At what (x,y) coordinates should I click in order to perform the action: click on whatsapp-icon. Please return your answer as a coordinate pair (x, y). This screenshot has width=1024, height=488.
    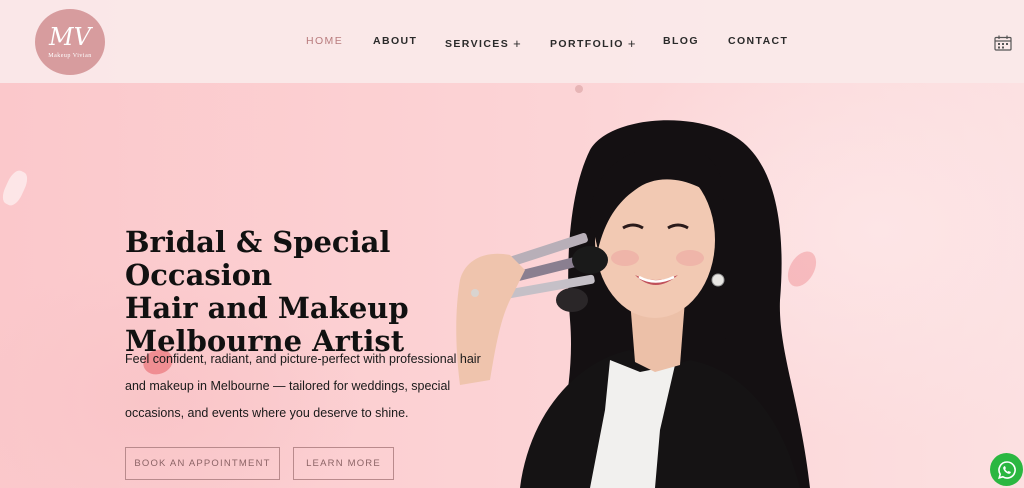
    Looking at the image, I should click on (1006, 469).